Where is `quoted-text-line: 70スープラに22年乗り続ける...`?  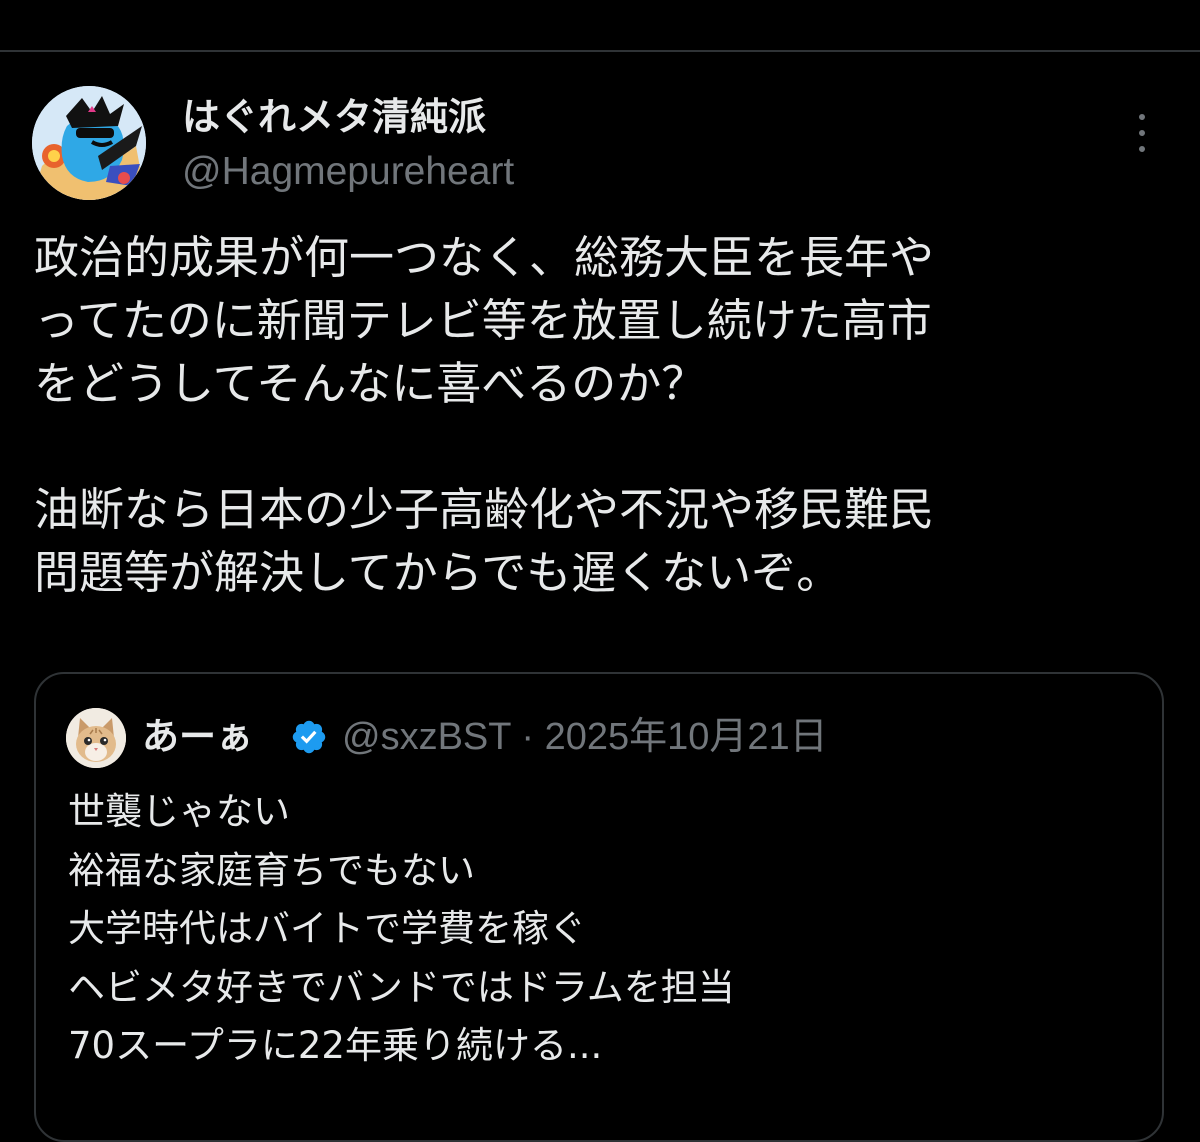
quoted-text-line: 70スープラに22年乗り続ける... is located at coordinates (335, 1045).